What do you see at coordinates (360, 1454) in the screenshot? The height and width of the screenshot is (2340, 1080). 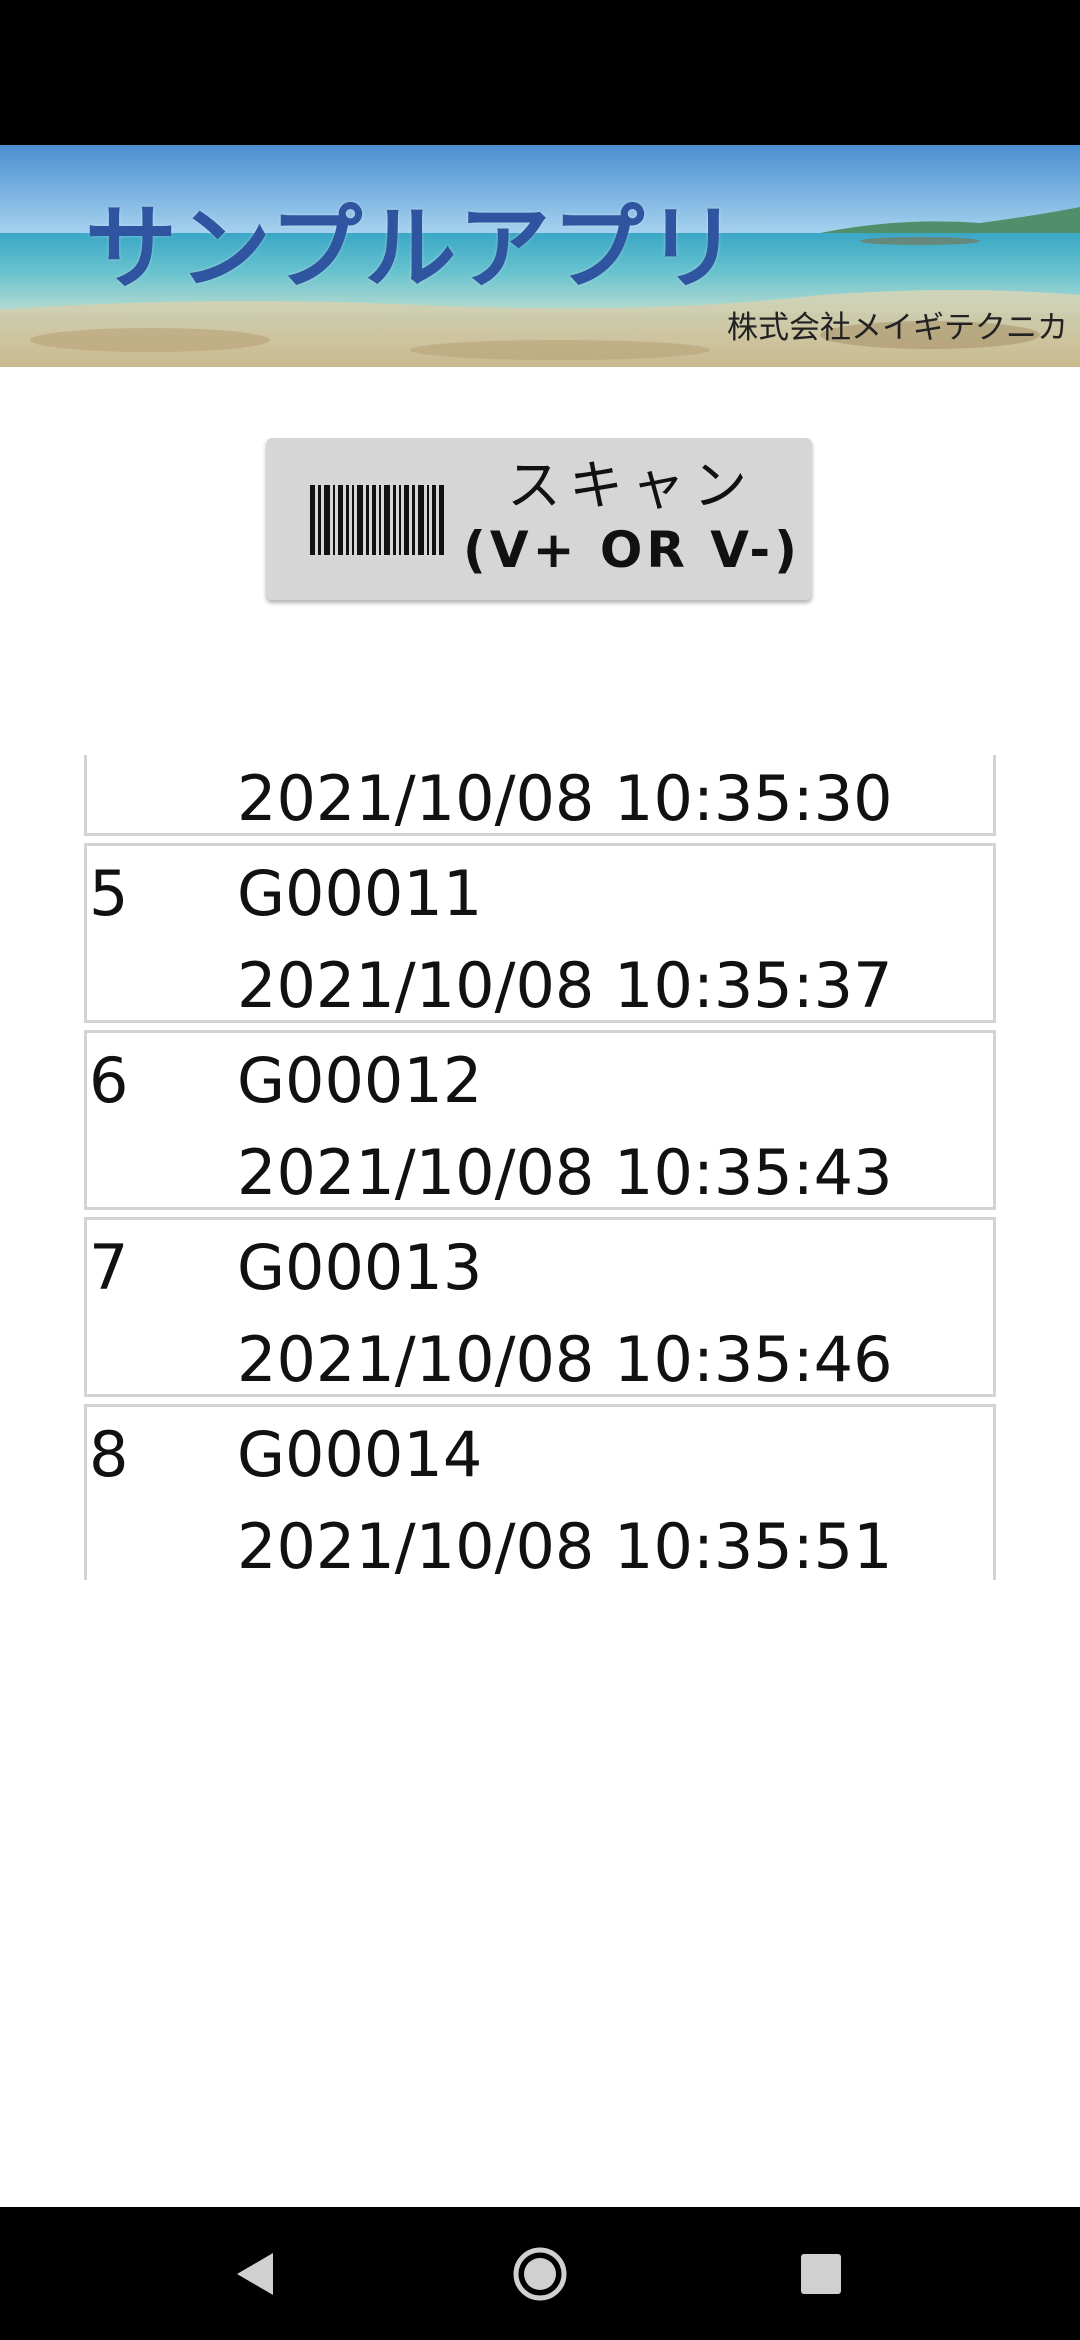 I see `row-code: G00014` at bounding box center [360, 1454].